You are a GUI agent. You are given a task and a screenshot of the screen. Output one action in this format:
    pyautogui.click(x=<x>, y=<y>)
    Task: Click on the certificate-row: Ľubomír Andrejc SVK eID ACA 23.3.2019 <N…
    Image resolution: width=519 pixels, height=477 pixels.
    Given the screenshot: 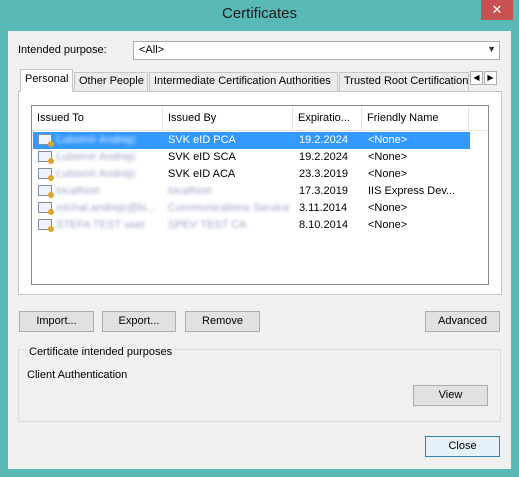 What is the action you would take?
    pyautogui.click(x=251, y=174)
    